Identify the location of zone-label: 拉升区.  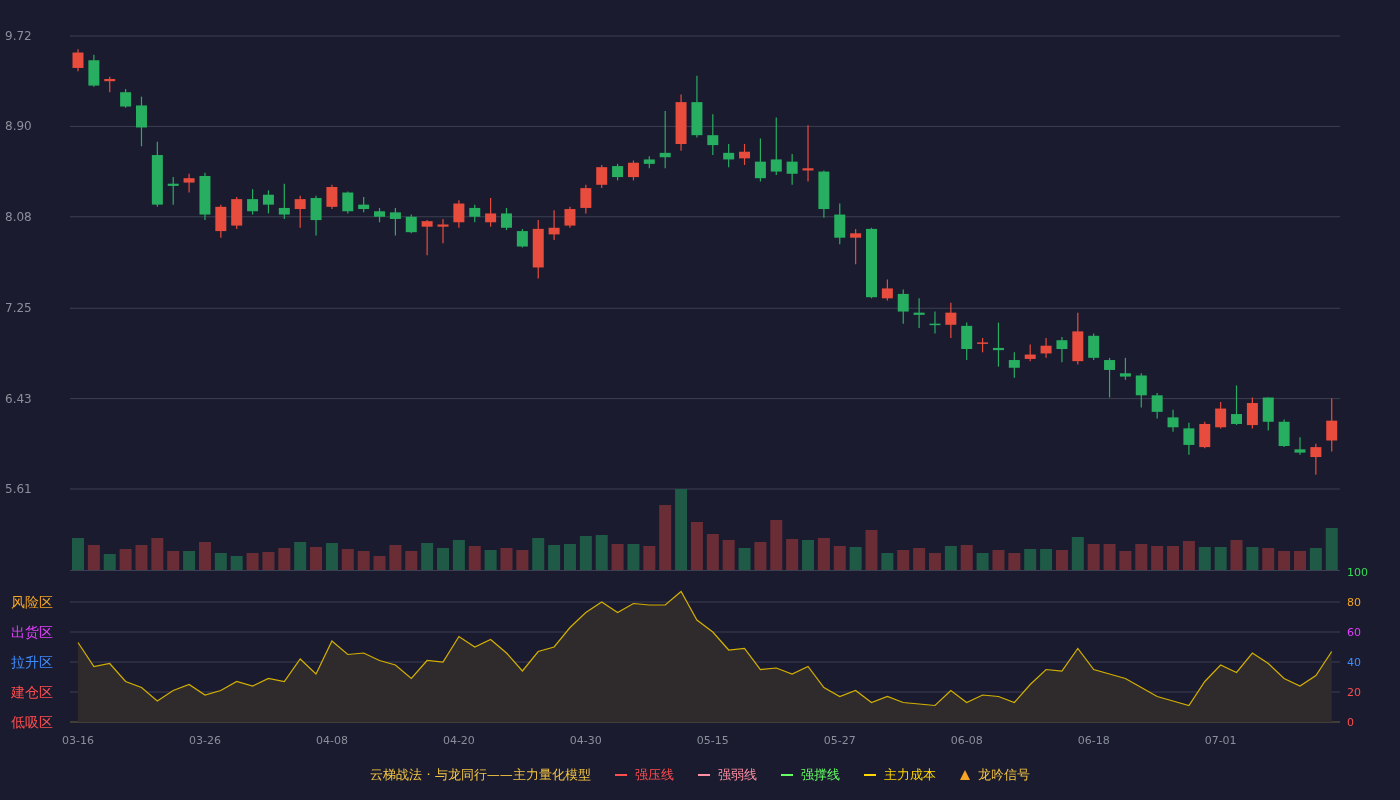
(32, 662).